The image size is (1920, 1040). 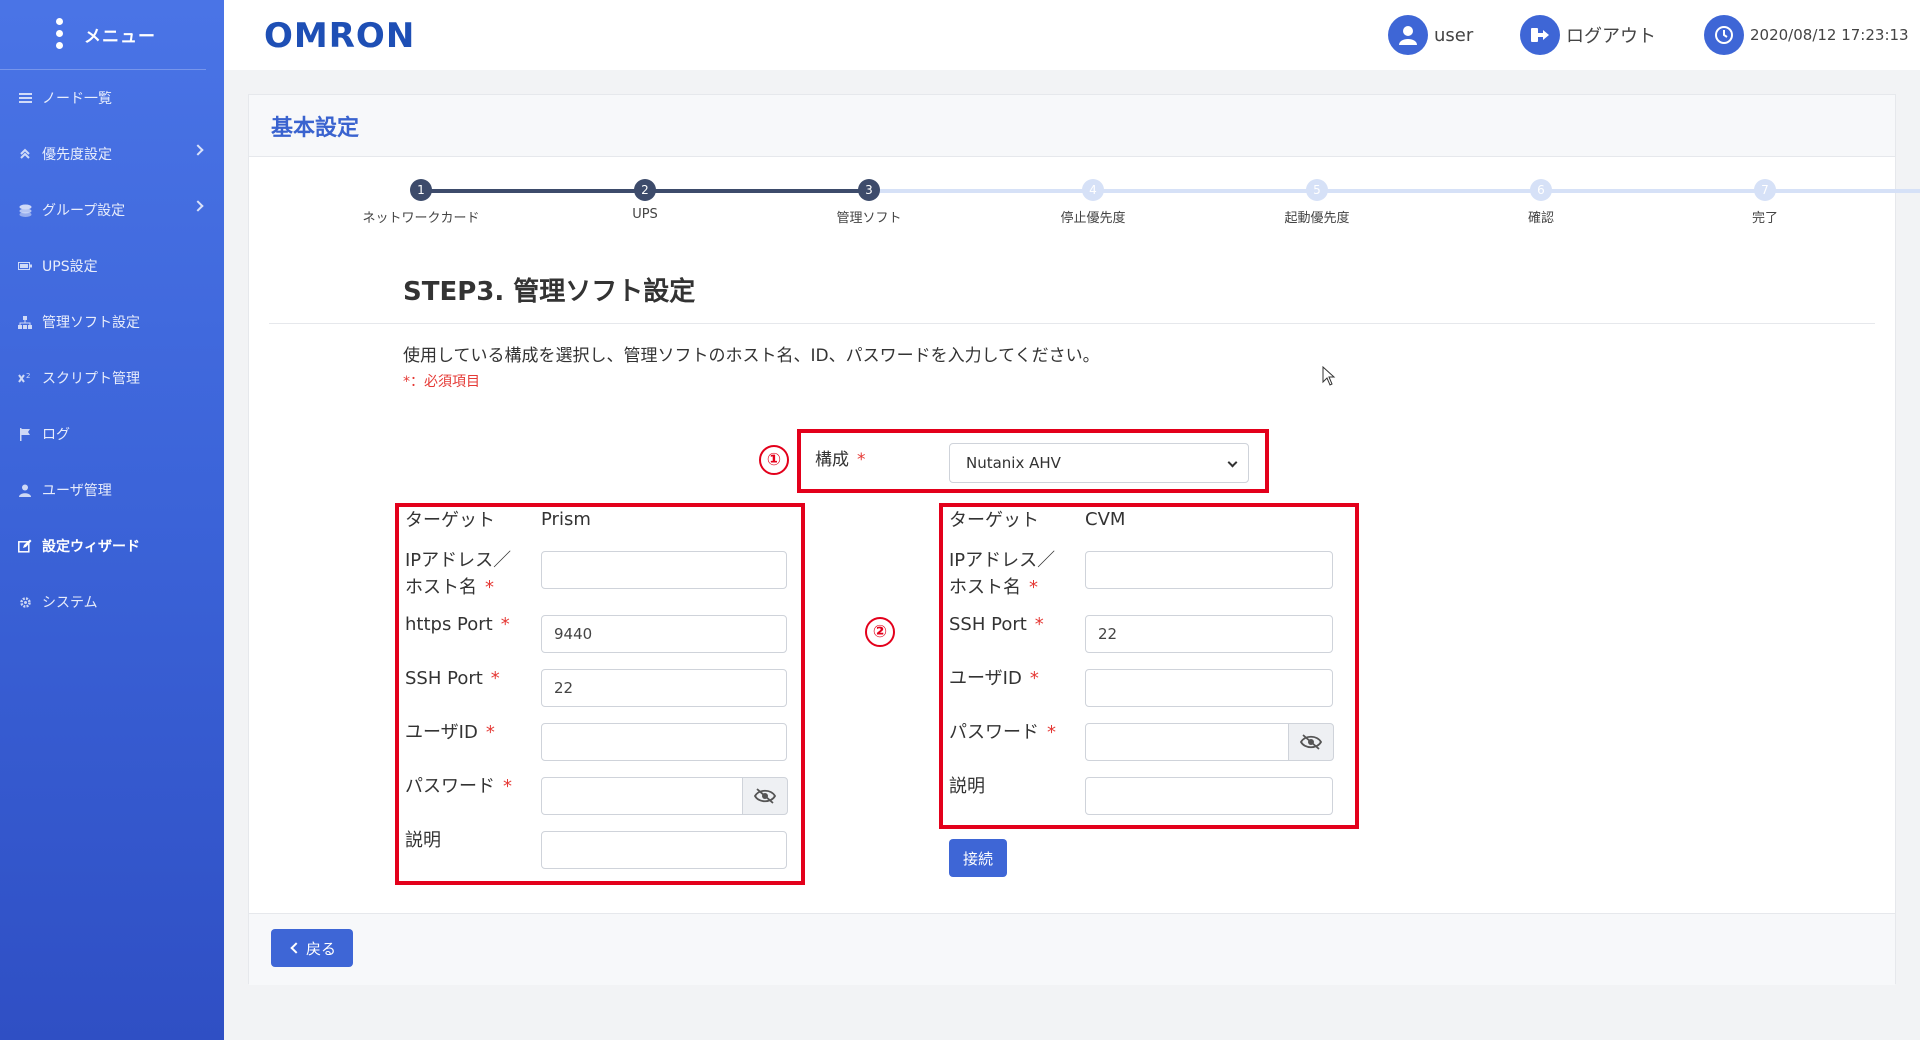 What do you see at coordinates (1099, 463) in the screenshot?
I see `config-select: Nutanix AHV` at bounding box center [1099, 463].